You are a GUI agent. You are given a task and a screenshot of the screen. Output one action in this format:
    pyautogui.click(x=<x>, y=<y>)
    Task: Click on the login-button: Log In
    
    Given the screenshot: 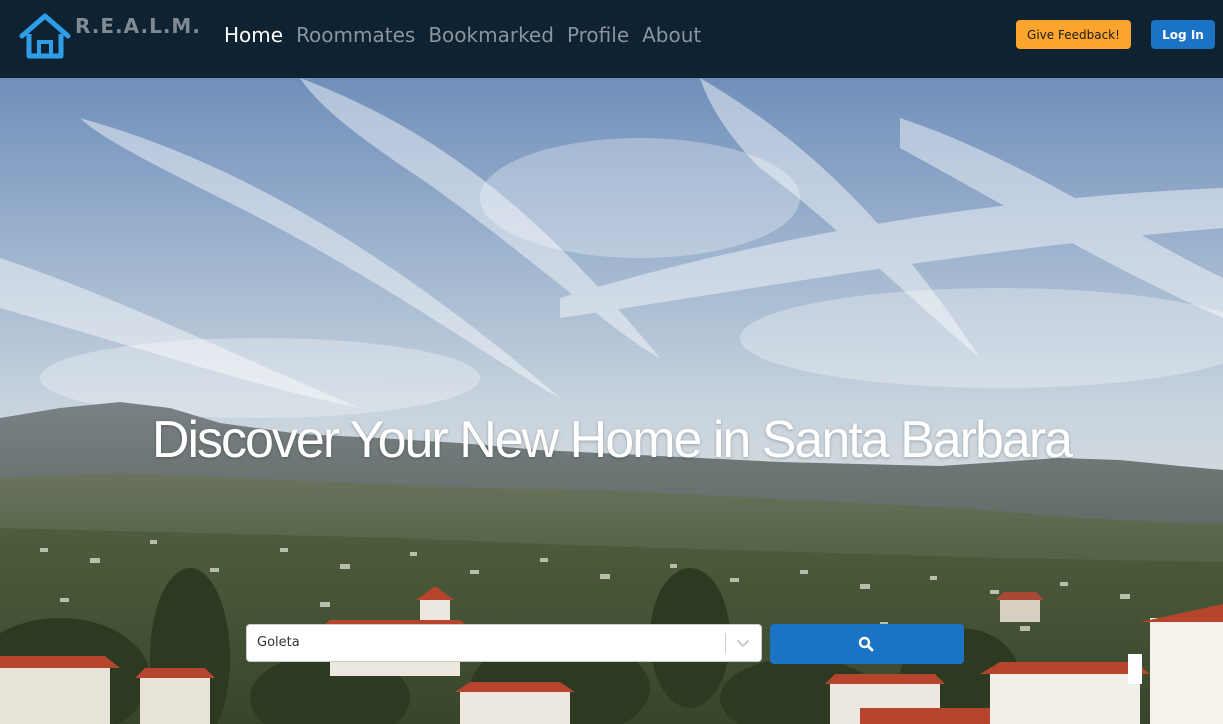 What is the action you would take?
    pyautogui.click(x=1183, y=34)
    